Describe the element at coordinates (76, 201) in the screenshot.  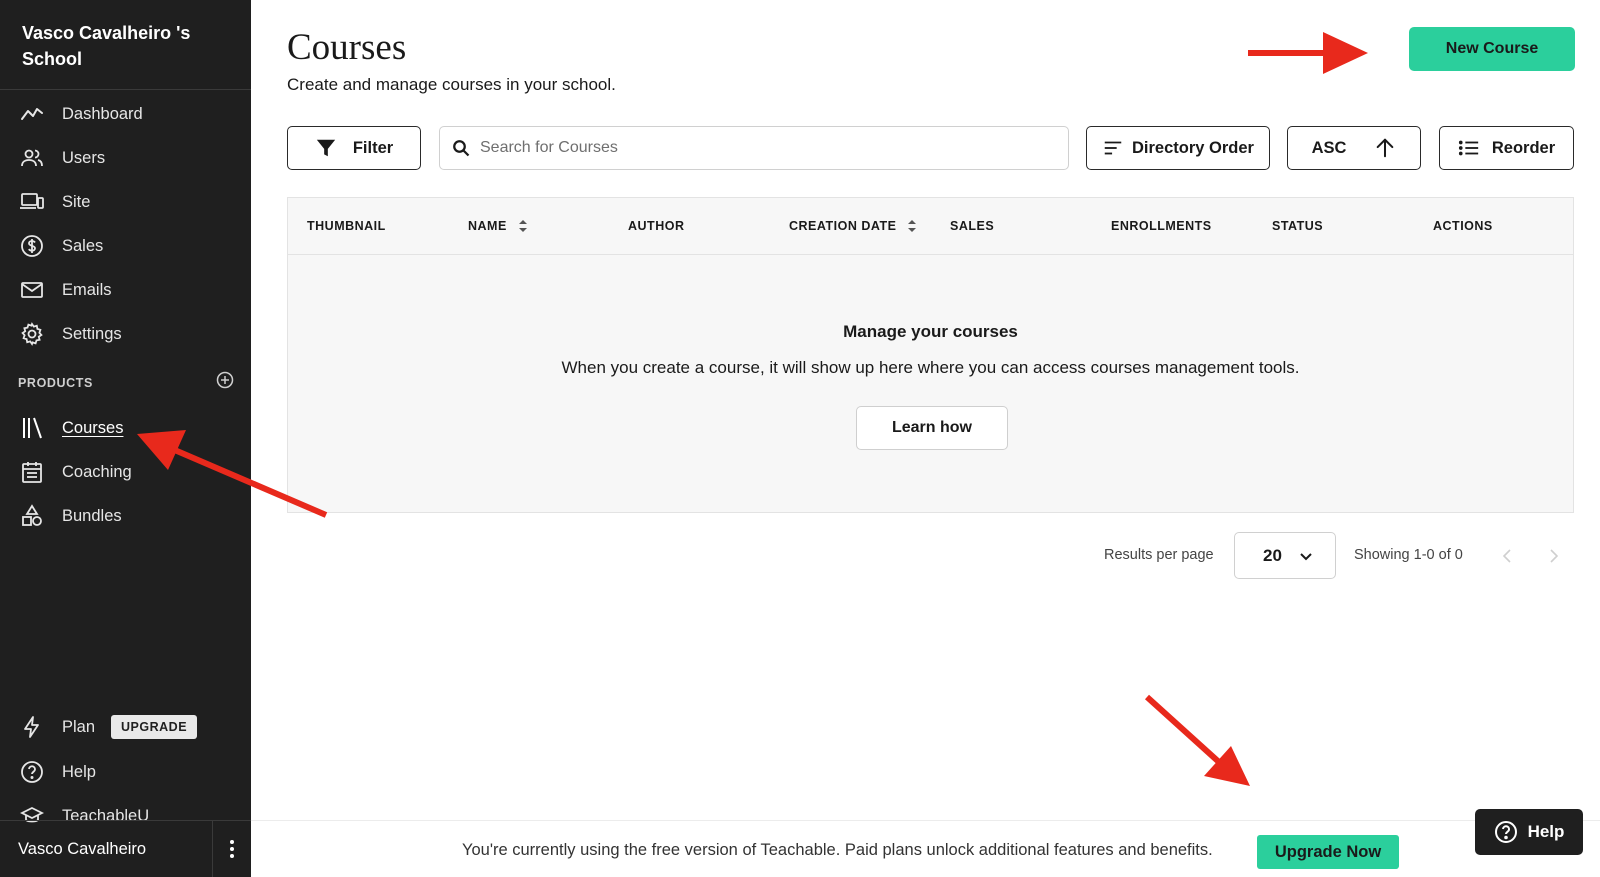
I see `sidebar-item-label: Site` at that location.